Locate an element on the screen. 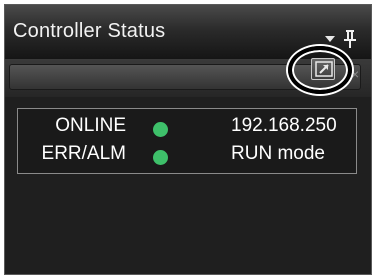 The image size is (380, 279). online-label: ONLINE is located at coordinates (90, 125).